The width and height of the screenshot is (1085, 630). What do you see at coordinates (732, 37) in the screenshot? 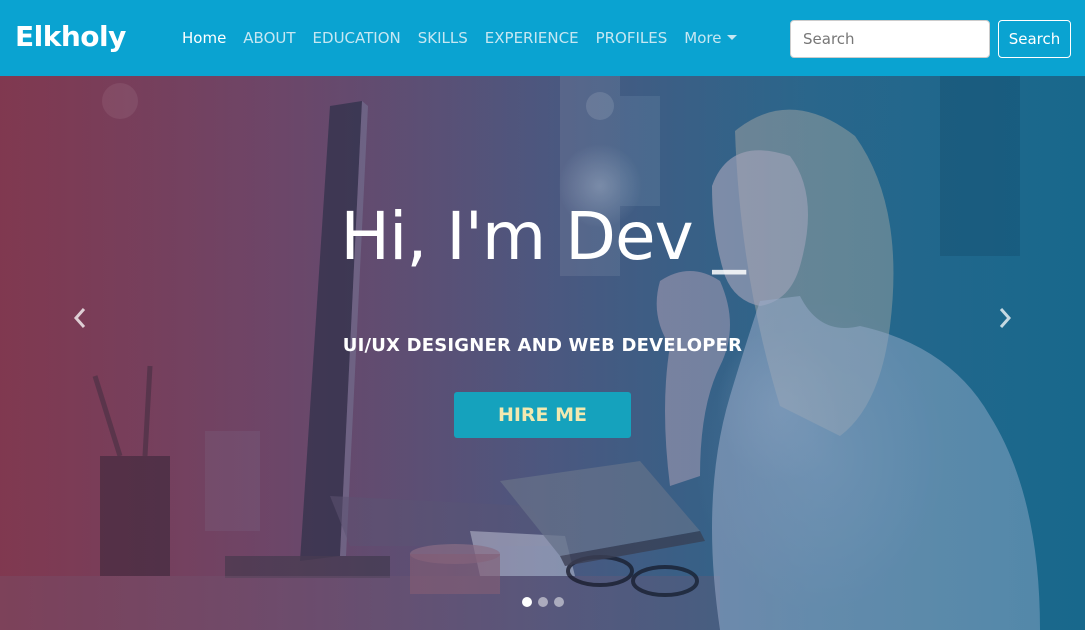
I see `caret-down-icon` at bounding box center [732, 37].